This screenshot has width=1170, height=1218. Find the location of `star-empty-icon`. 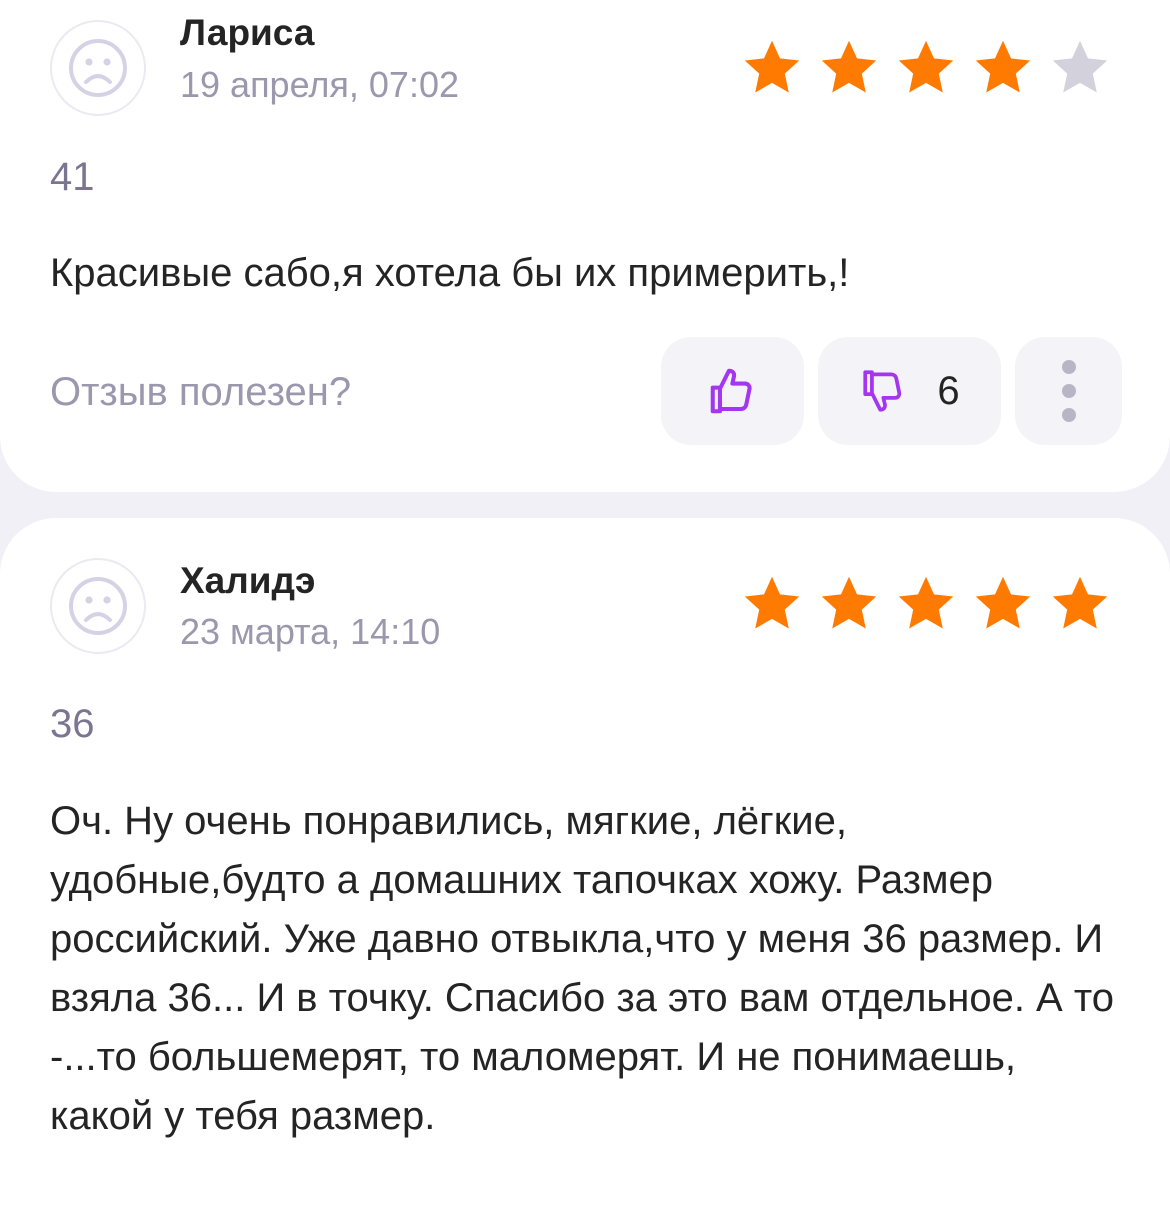

star-empty-icon is located at coordinates (1080, 66).